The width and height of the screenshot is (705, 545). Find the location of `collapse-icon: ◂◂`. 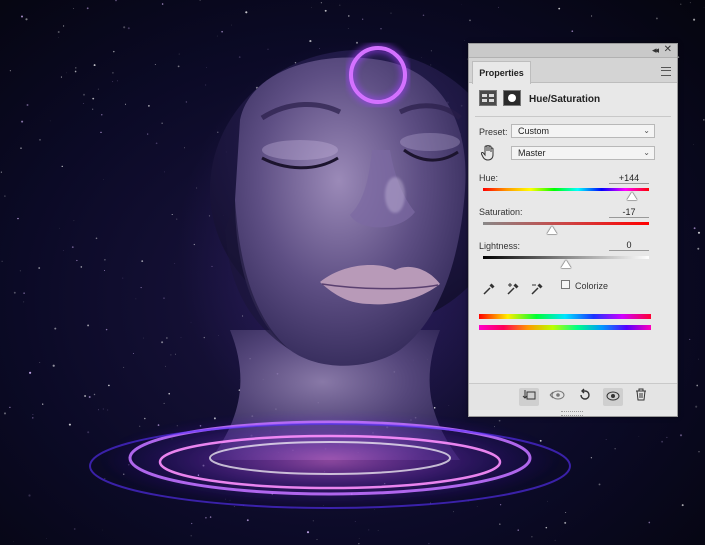

collapse-icon: ◂◂ is located at coordinates (655, 50).